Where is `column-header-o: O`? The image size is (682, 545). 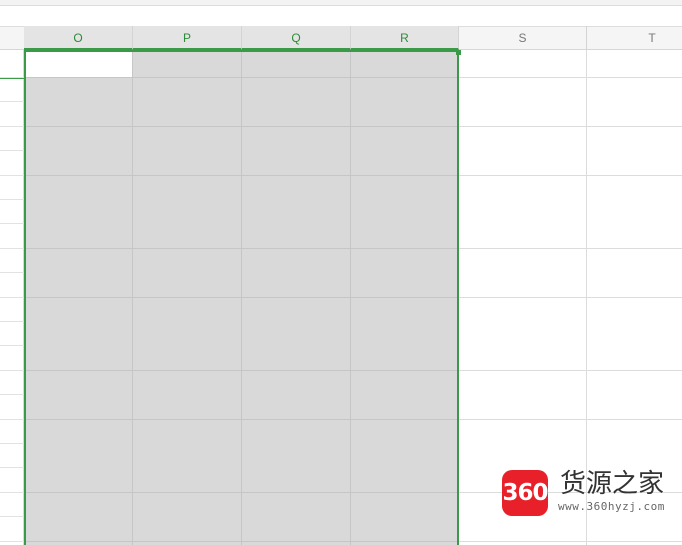 column-header-o: O is located at coordinates (78, 38).